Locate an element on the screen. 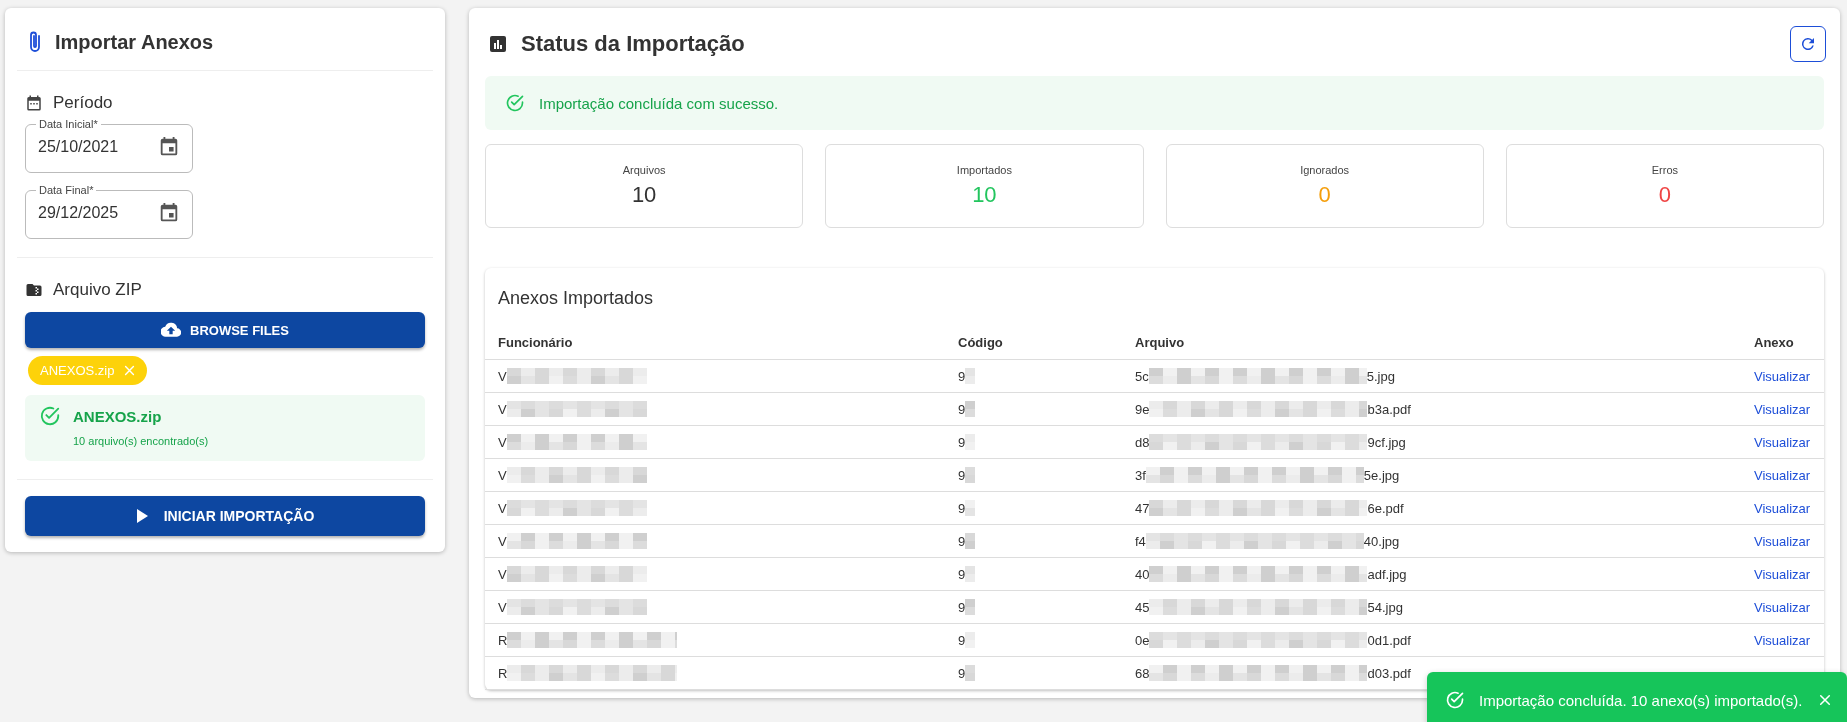 The height and width of the screenshot is (722, 1847). stat-label: Importados is located at coordinates (984, 170).